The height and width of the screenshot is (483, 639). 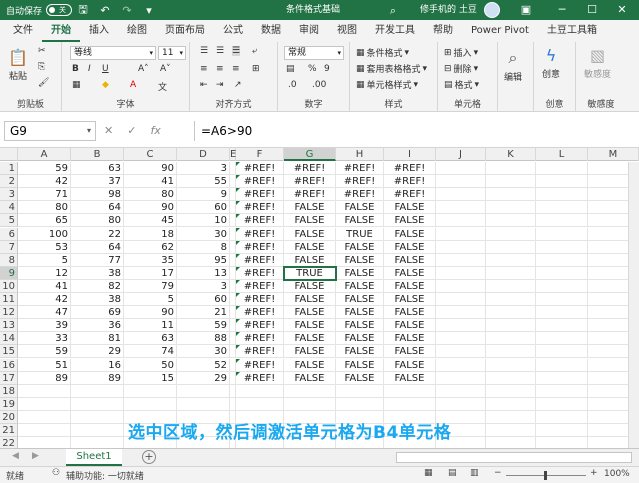 I want to click on cell-a17: 89, so click(x=44, y=378).